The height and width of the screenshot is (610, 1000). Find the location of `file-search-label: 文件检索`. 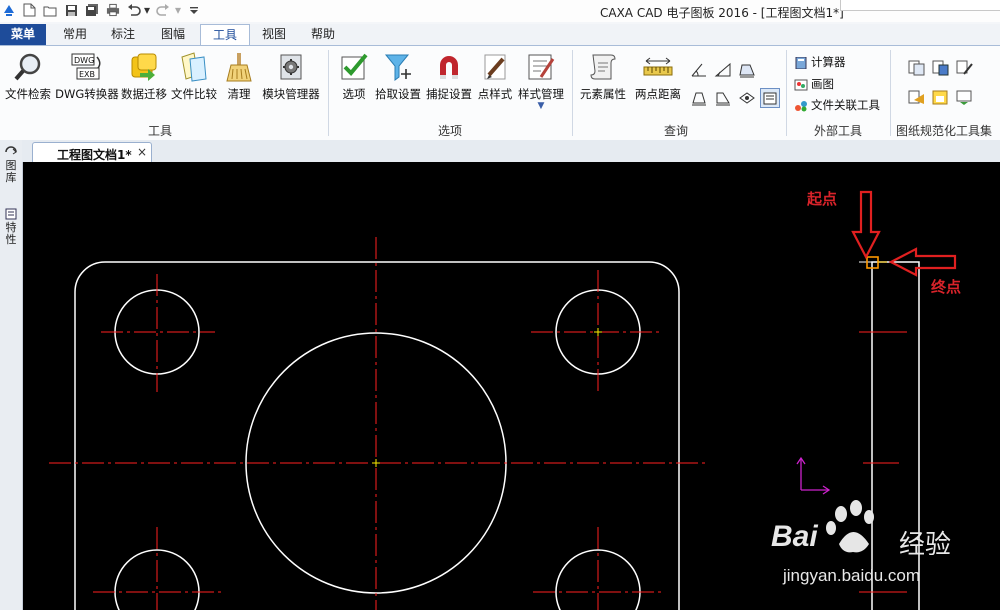

file-search-label: 文件检索 is located at coordinates (28, 94).